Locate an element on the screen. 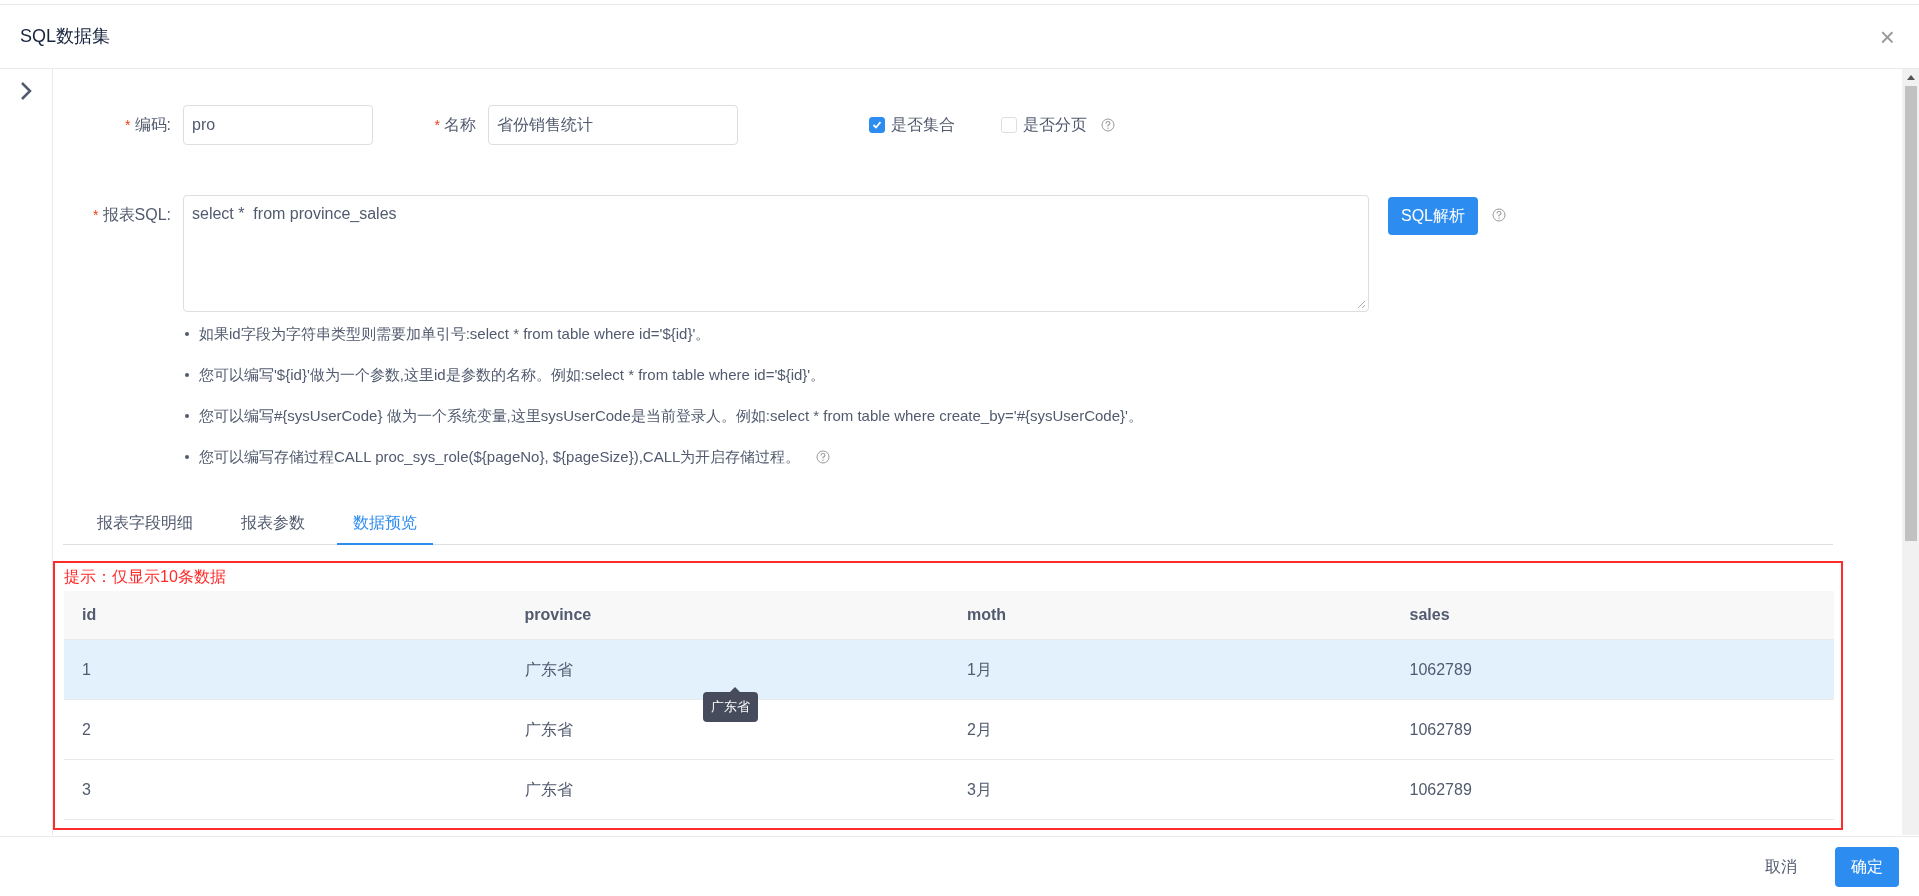 The height and width of the screenshot is (896, 1919). sql-textarea: select * from province_sales is located at coordinates (776, 253).